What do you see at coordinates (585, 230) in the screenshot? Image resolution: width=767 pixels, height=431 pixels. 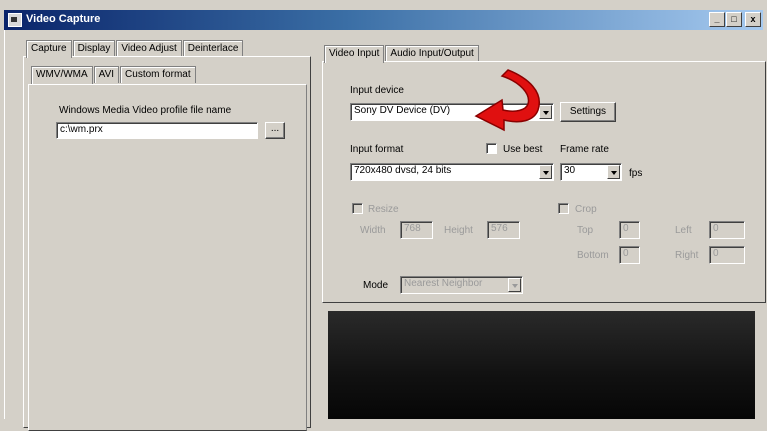 I see `top-label: Top` at bounding box center [585, 230].